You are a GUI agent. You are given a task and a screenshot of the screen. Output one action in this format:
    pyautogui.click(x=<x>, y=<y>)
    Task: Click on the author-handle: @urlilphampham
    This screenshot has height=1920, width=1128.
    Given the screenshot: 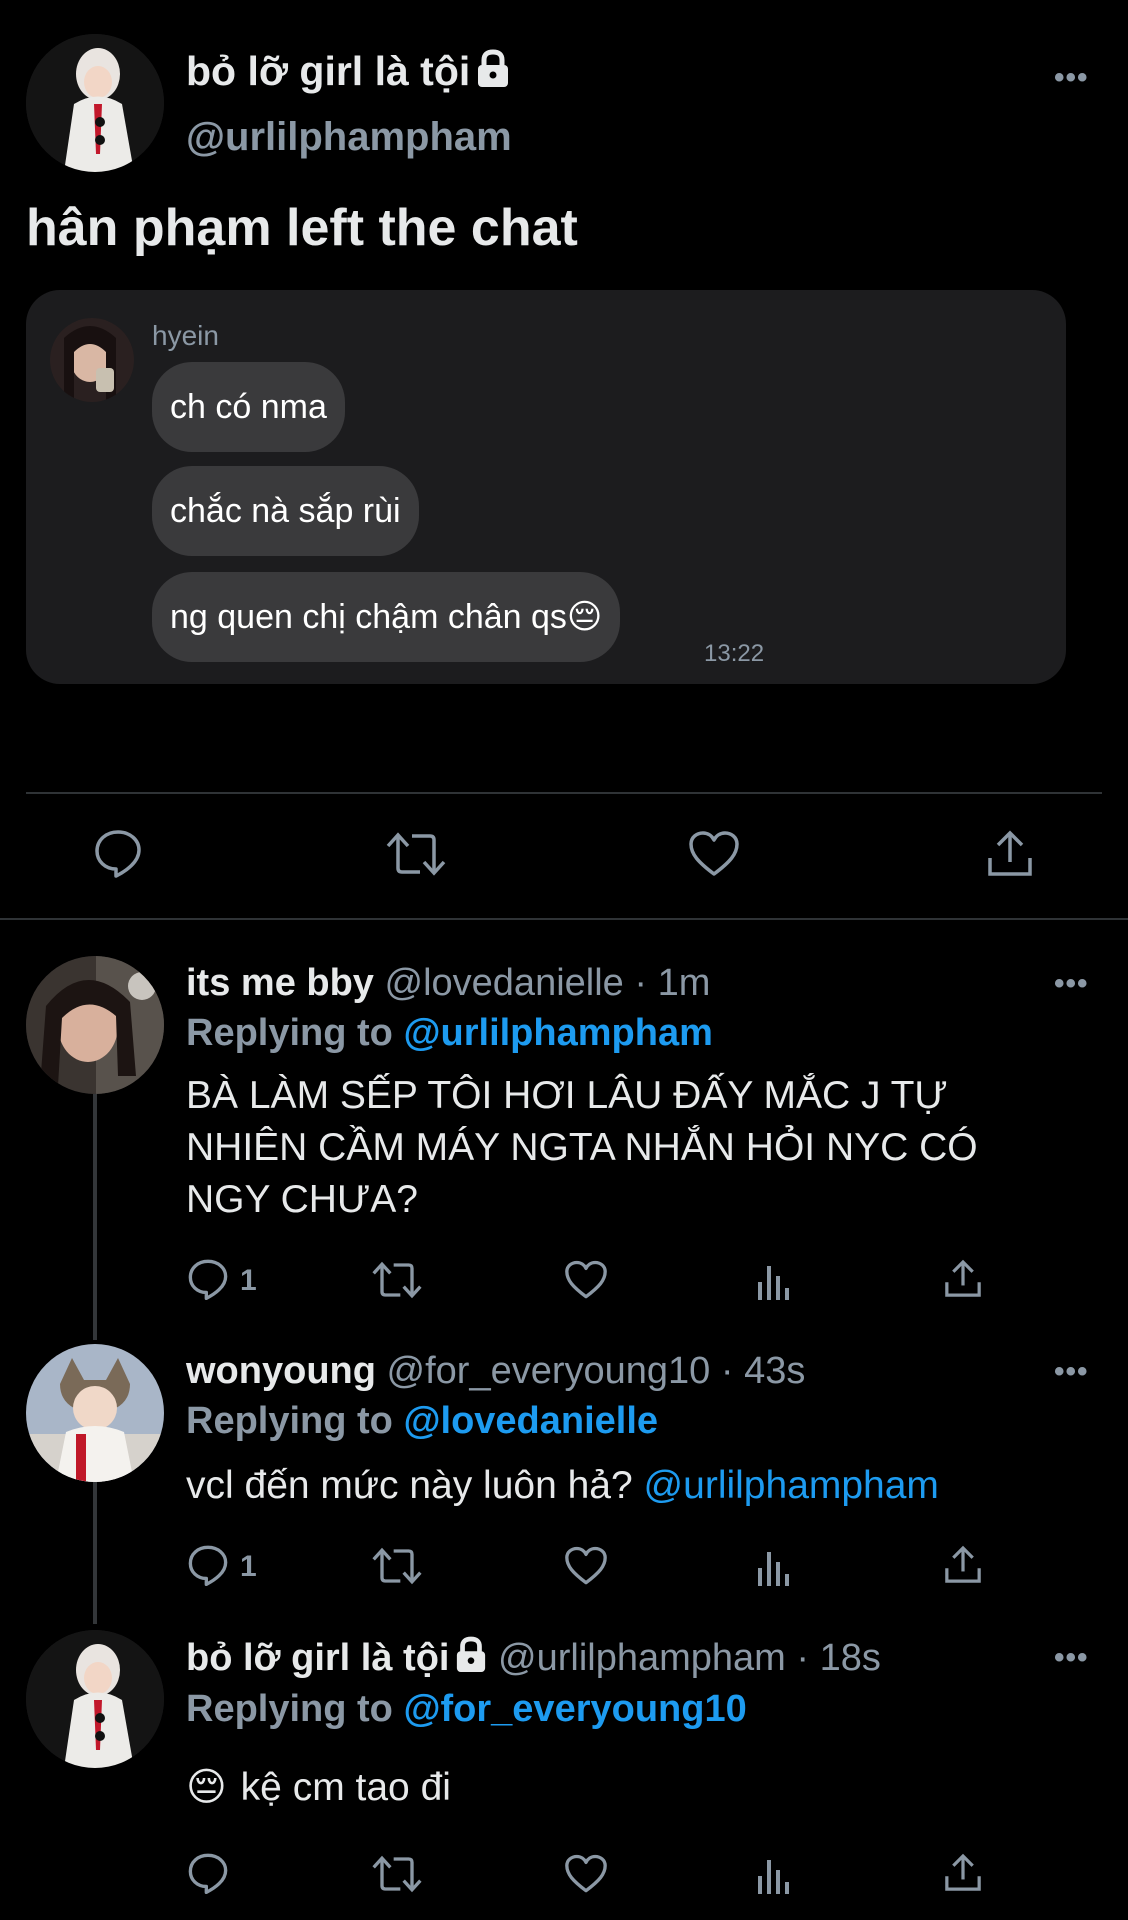 What is the action you would take?
    pyautogui.click(x=349, y=137)
    